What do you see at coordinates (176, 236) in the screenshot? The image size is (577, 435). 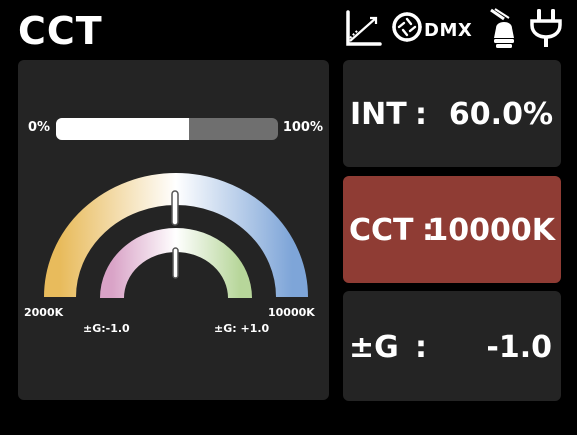 I see `color-arcs` at bounding box center [176, 236].